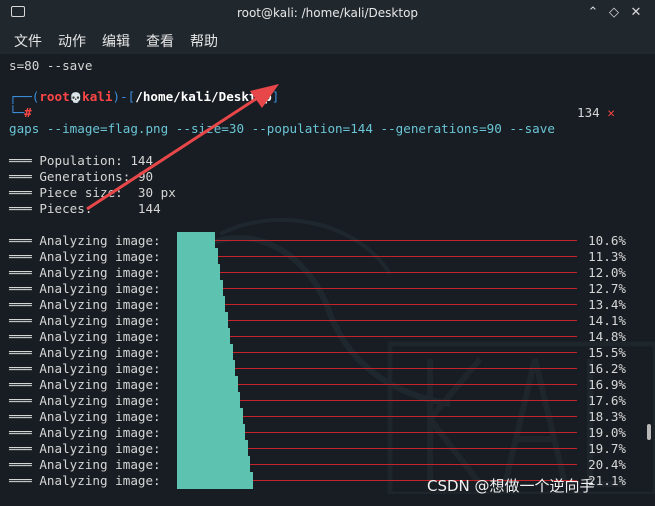  I want to click on csdn-watermark: CSDN @想做一个逆向手, so click(511, 486).